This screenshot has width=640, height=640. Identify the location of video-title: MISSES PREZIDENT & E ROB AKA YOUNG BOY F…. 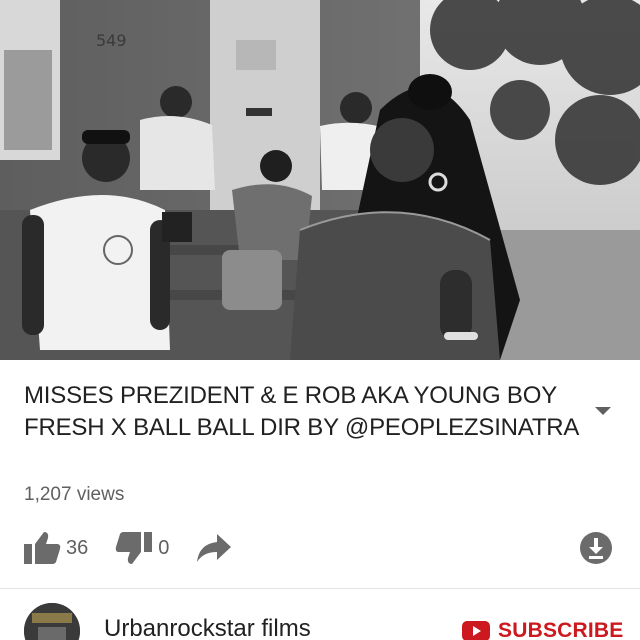
(302, 411).